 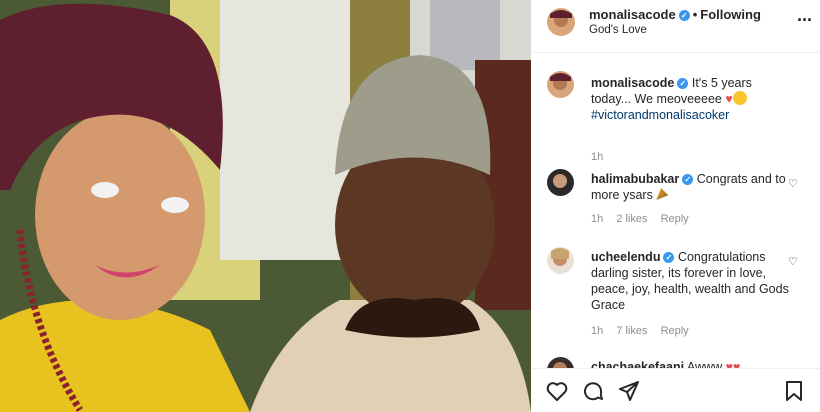 I want to click on following-button: Following, so click(x=730, y=14).